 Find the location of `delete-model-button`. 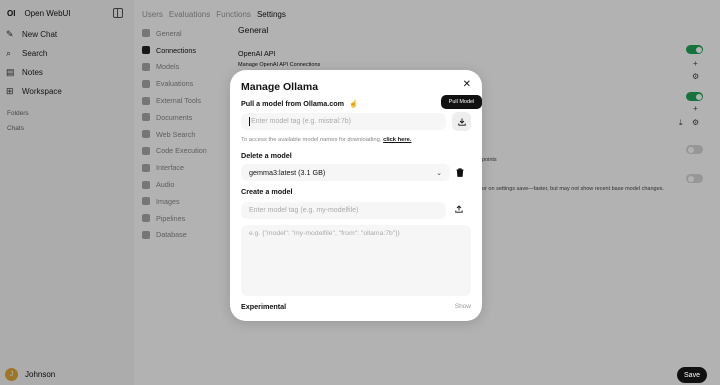

delete-model-button is located at coordinates (460, 173).